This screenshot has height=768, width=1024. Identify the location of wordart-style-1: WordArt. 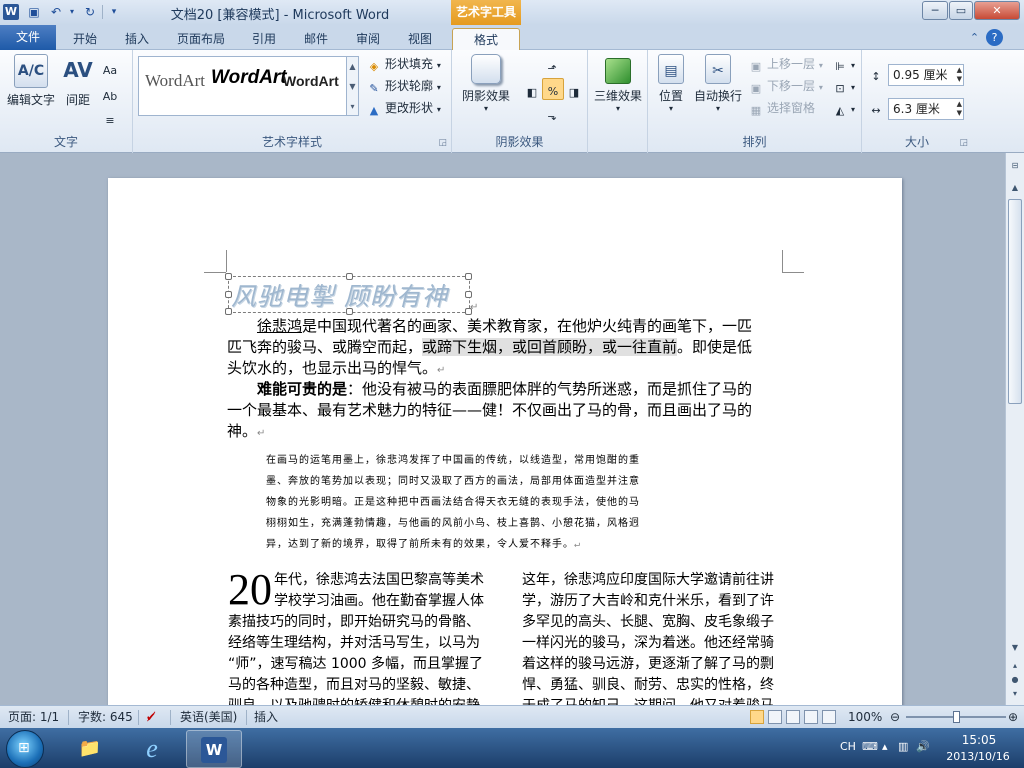
(175, 81).